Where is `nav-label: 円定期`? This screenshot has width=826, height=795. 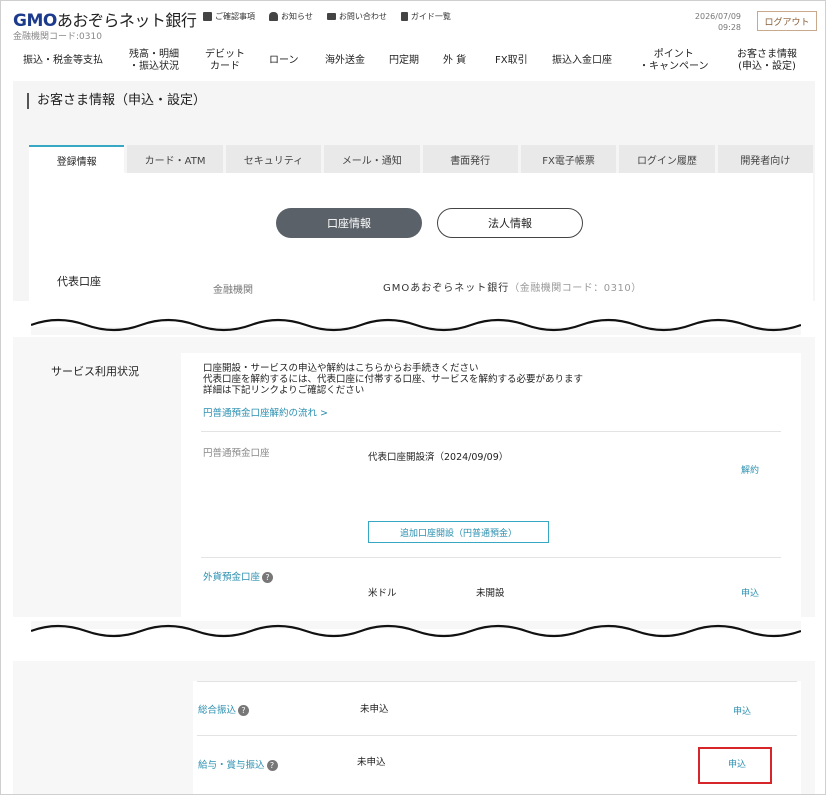
nav-label: 円定期 is located at coordinates (404, 60).